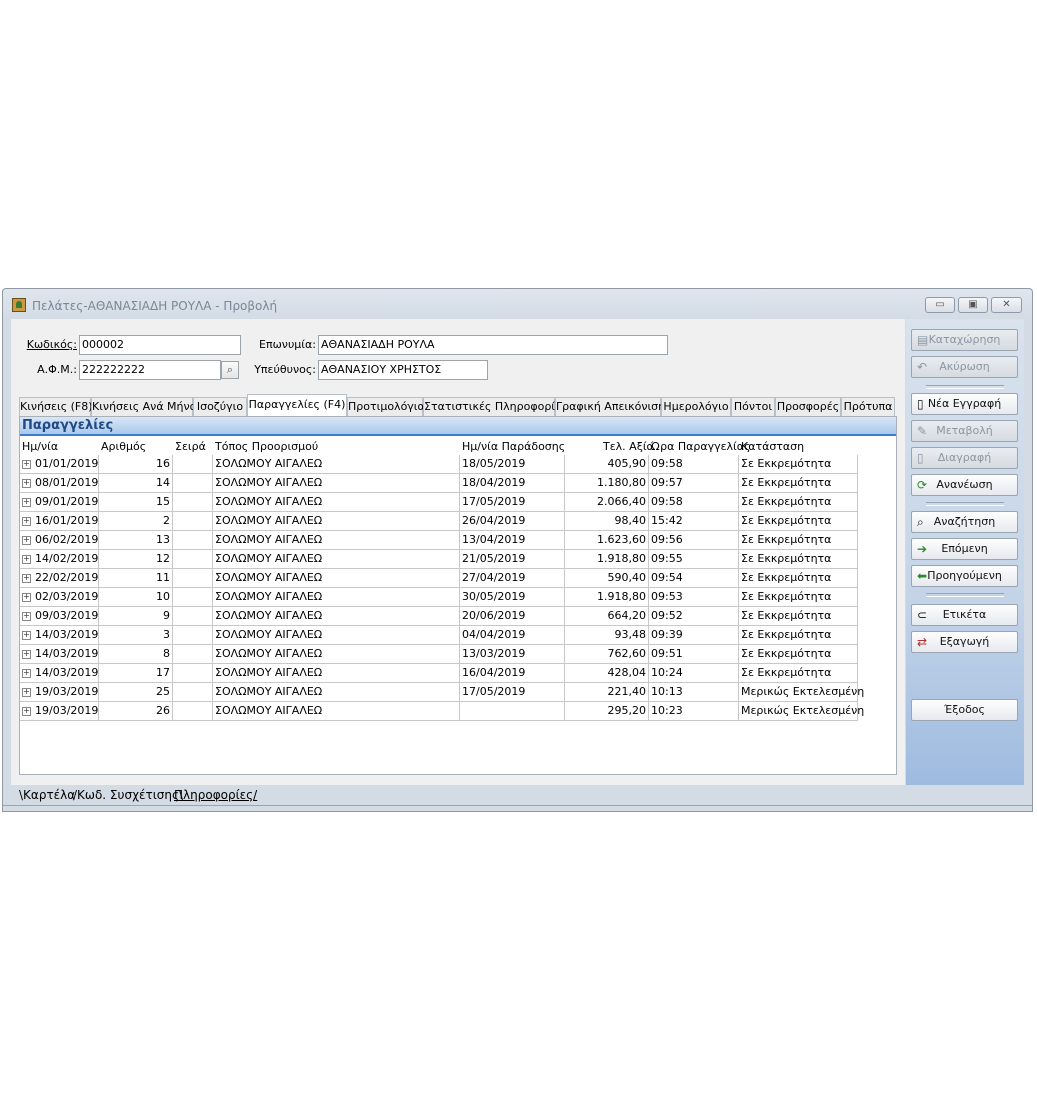  I want to click on search-button: ⌕ Αναζήτηση, so click(964, 522).